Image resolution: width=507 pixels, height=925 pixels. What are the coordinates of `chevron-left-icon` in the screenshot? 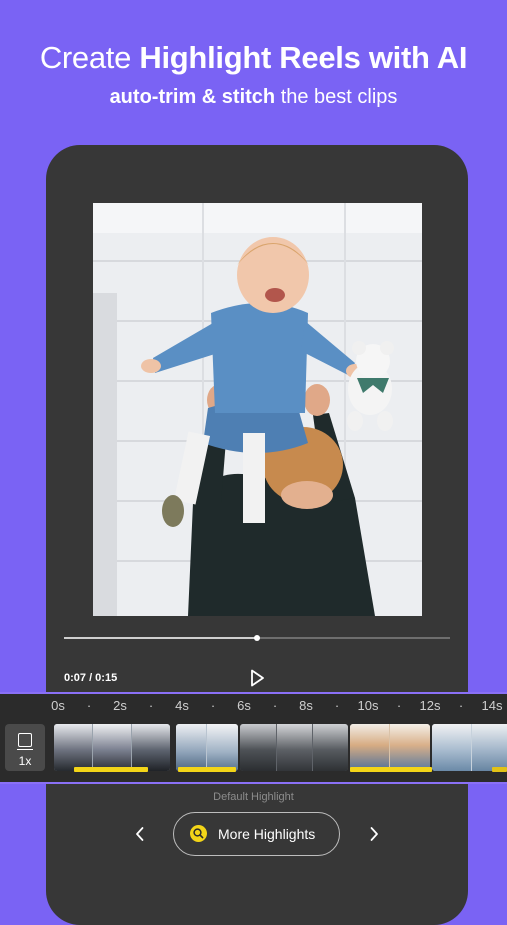 It's located at (140, 834).